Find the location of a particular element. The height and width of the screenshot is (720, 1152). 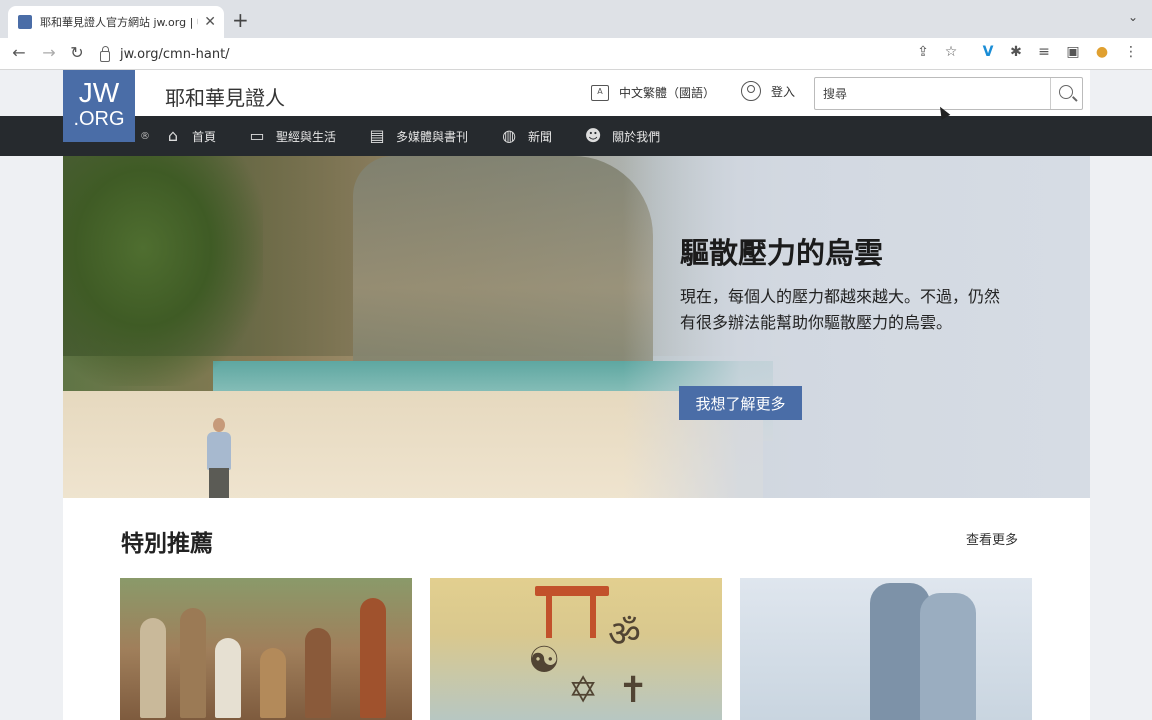

nav-label-news: 新聞 is located at coordinates (540, 136).